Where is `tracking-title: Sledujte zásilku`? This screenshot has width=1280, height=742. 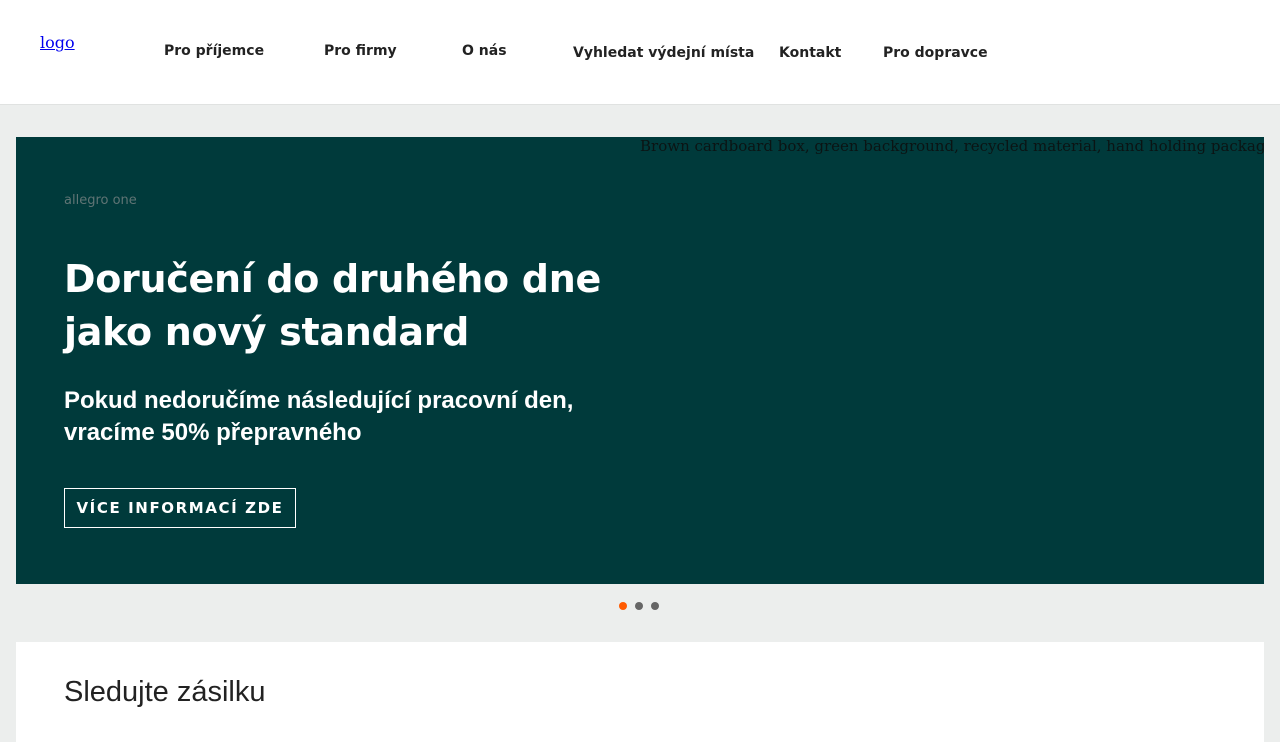 tracking-title: Sledujte zásilku is located at coordinates (165, 692).